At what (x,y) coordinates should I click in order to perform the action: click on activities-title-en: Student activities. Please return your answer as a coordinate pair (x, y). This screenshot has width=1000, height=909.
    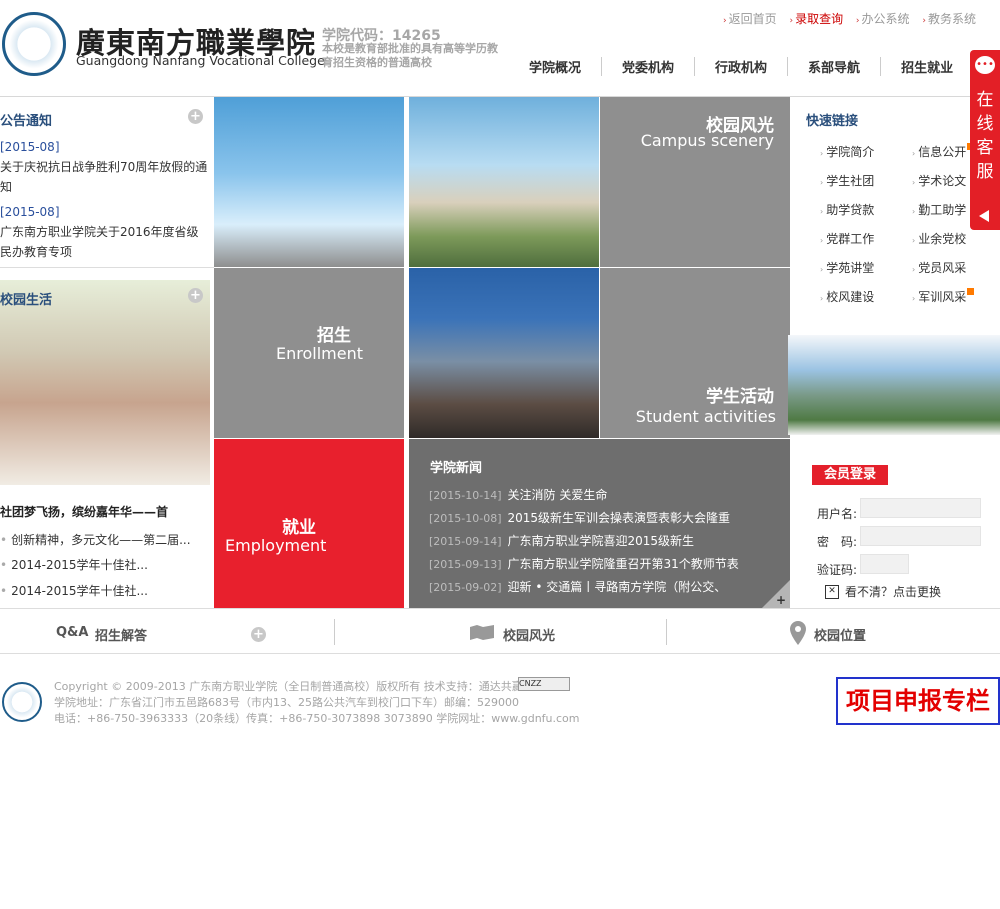
    Looking at the image, I should click on (705, 416).